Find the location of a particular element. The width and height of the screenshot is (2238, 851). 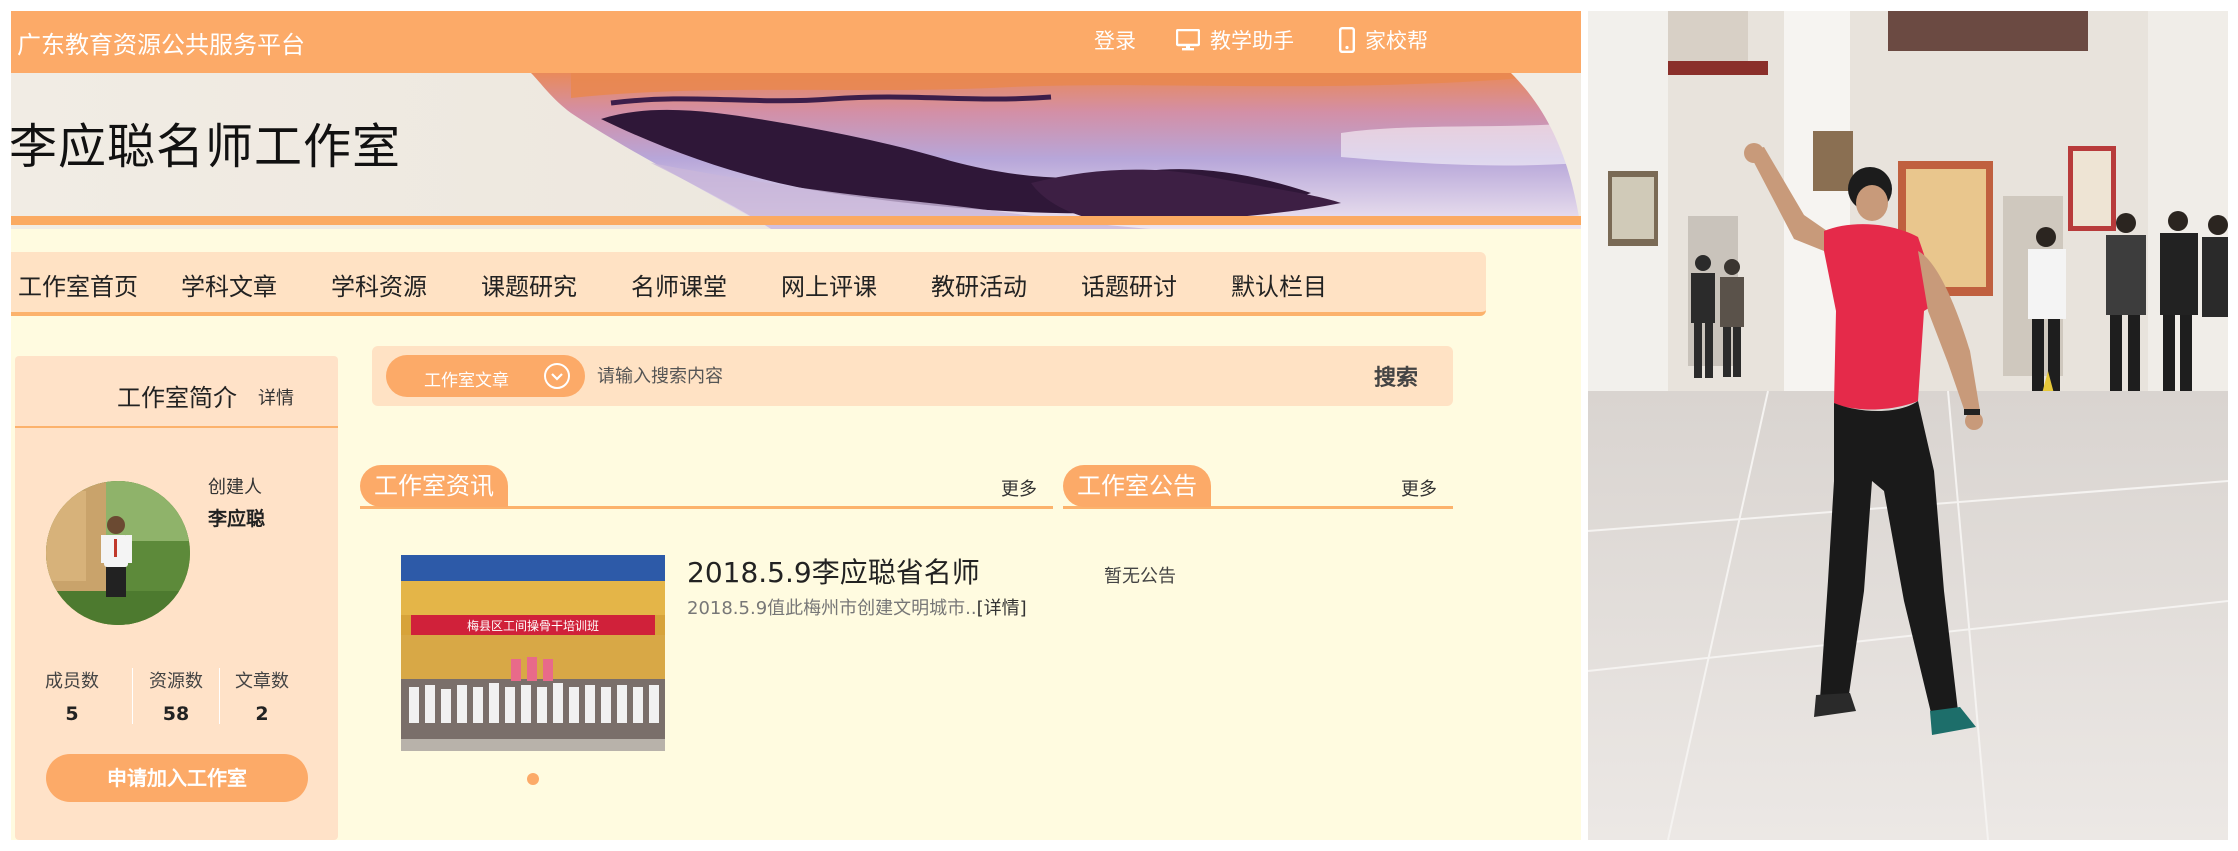

news-details-link: [详情] is located at coordinates (1002, 608).